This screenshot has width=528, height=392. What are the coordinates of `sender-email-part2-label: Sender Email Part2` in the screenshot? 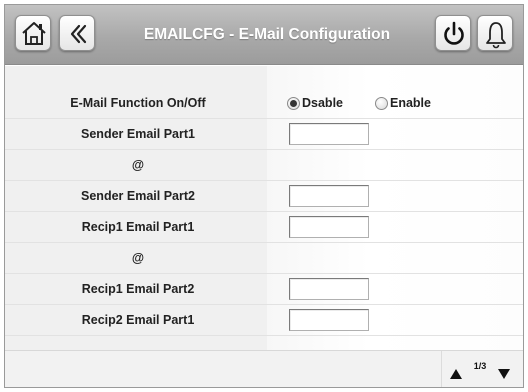 It's located at (138, 196).